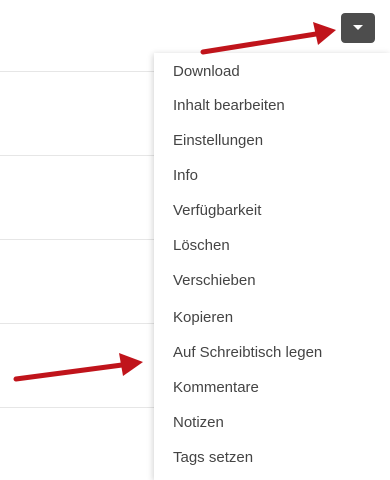  I want to click on arrow-to-toggle-icon, so click(268, 38).